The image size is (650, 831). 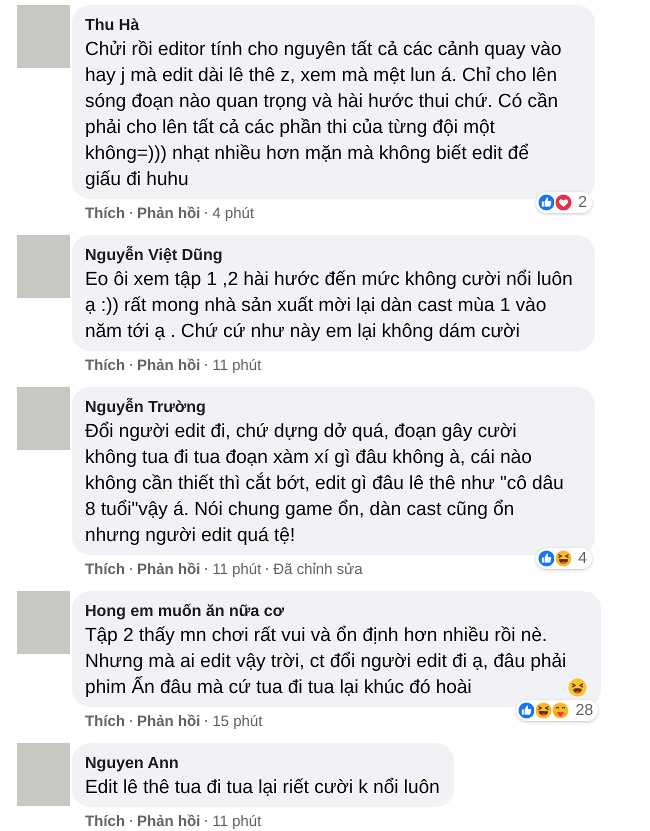 I want to click on author-name: Hong em muốn ăn nữa cơ, so click(x=184, y=612).